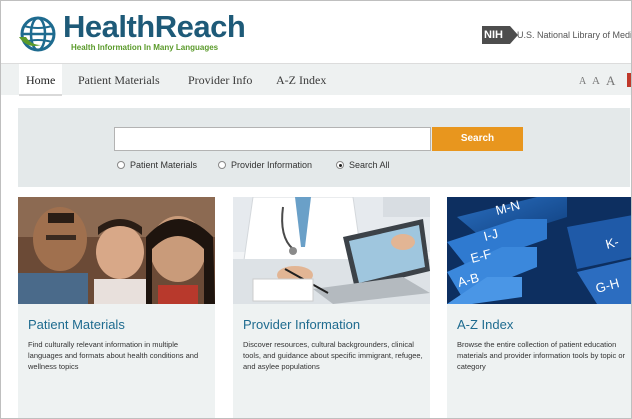  Describe the element at coordinates (164, 165) in the screenshot. I see `radio-label: Patient Materials` at that location.